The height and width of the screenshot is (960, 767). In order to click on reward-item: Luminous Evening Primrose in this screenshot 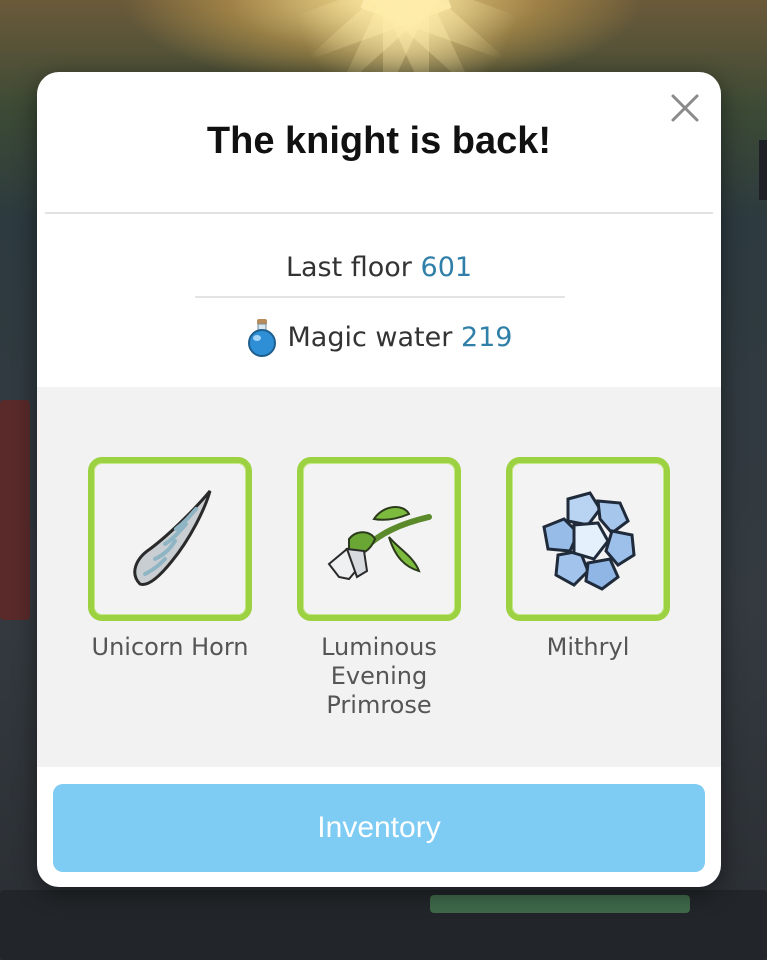, I will do `click(379, 588)`.